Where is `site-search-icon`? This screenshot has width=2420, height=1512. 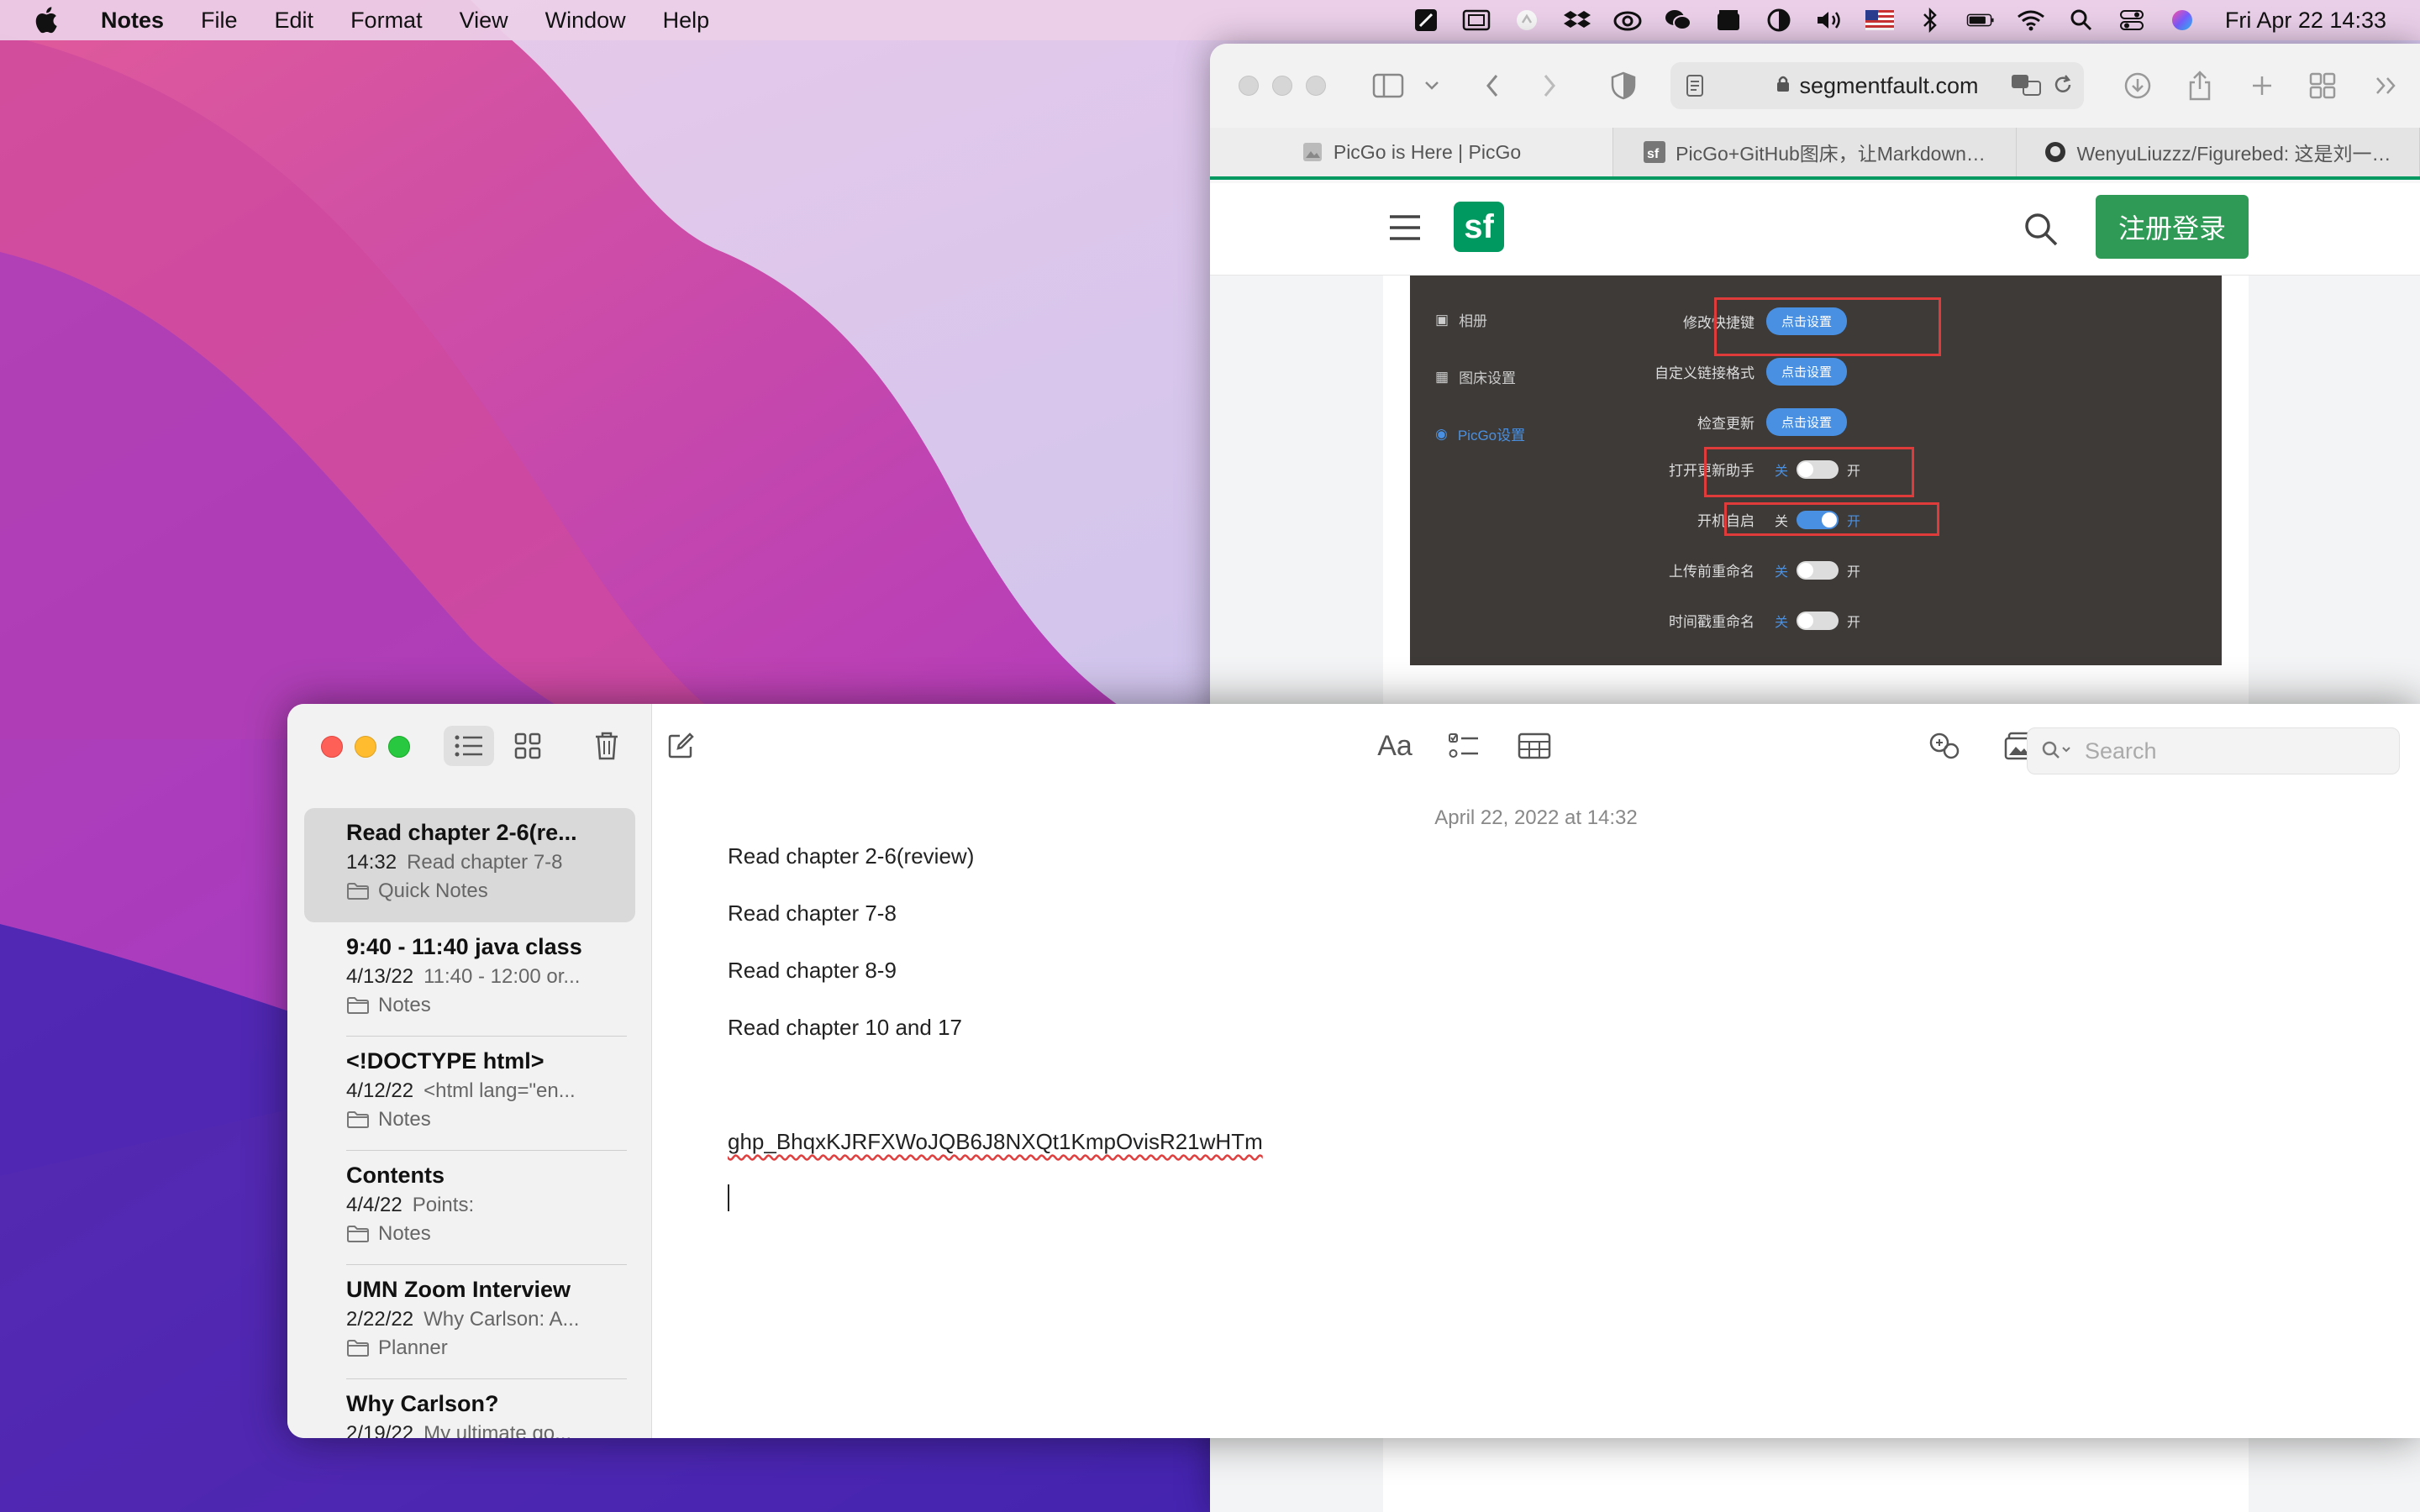
site-search-icon is located at coordinates (2041, 231).